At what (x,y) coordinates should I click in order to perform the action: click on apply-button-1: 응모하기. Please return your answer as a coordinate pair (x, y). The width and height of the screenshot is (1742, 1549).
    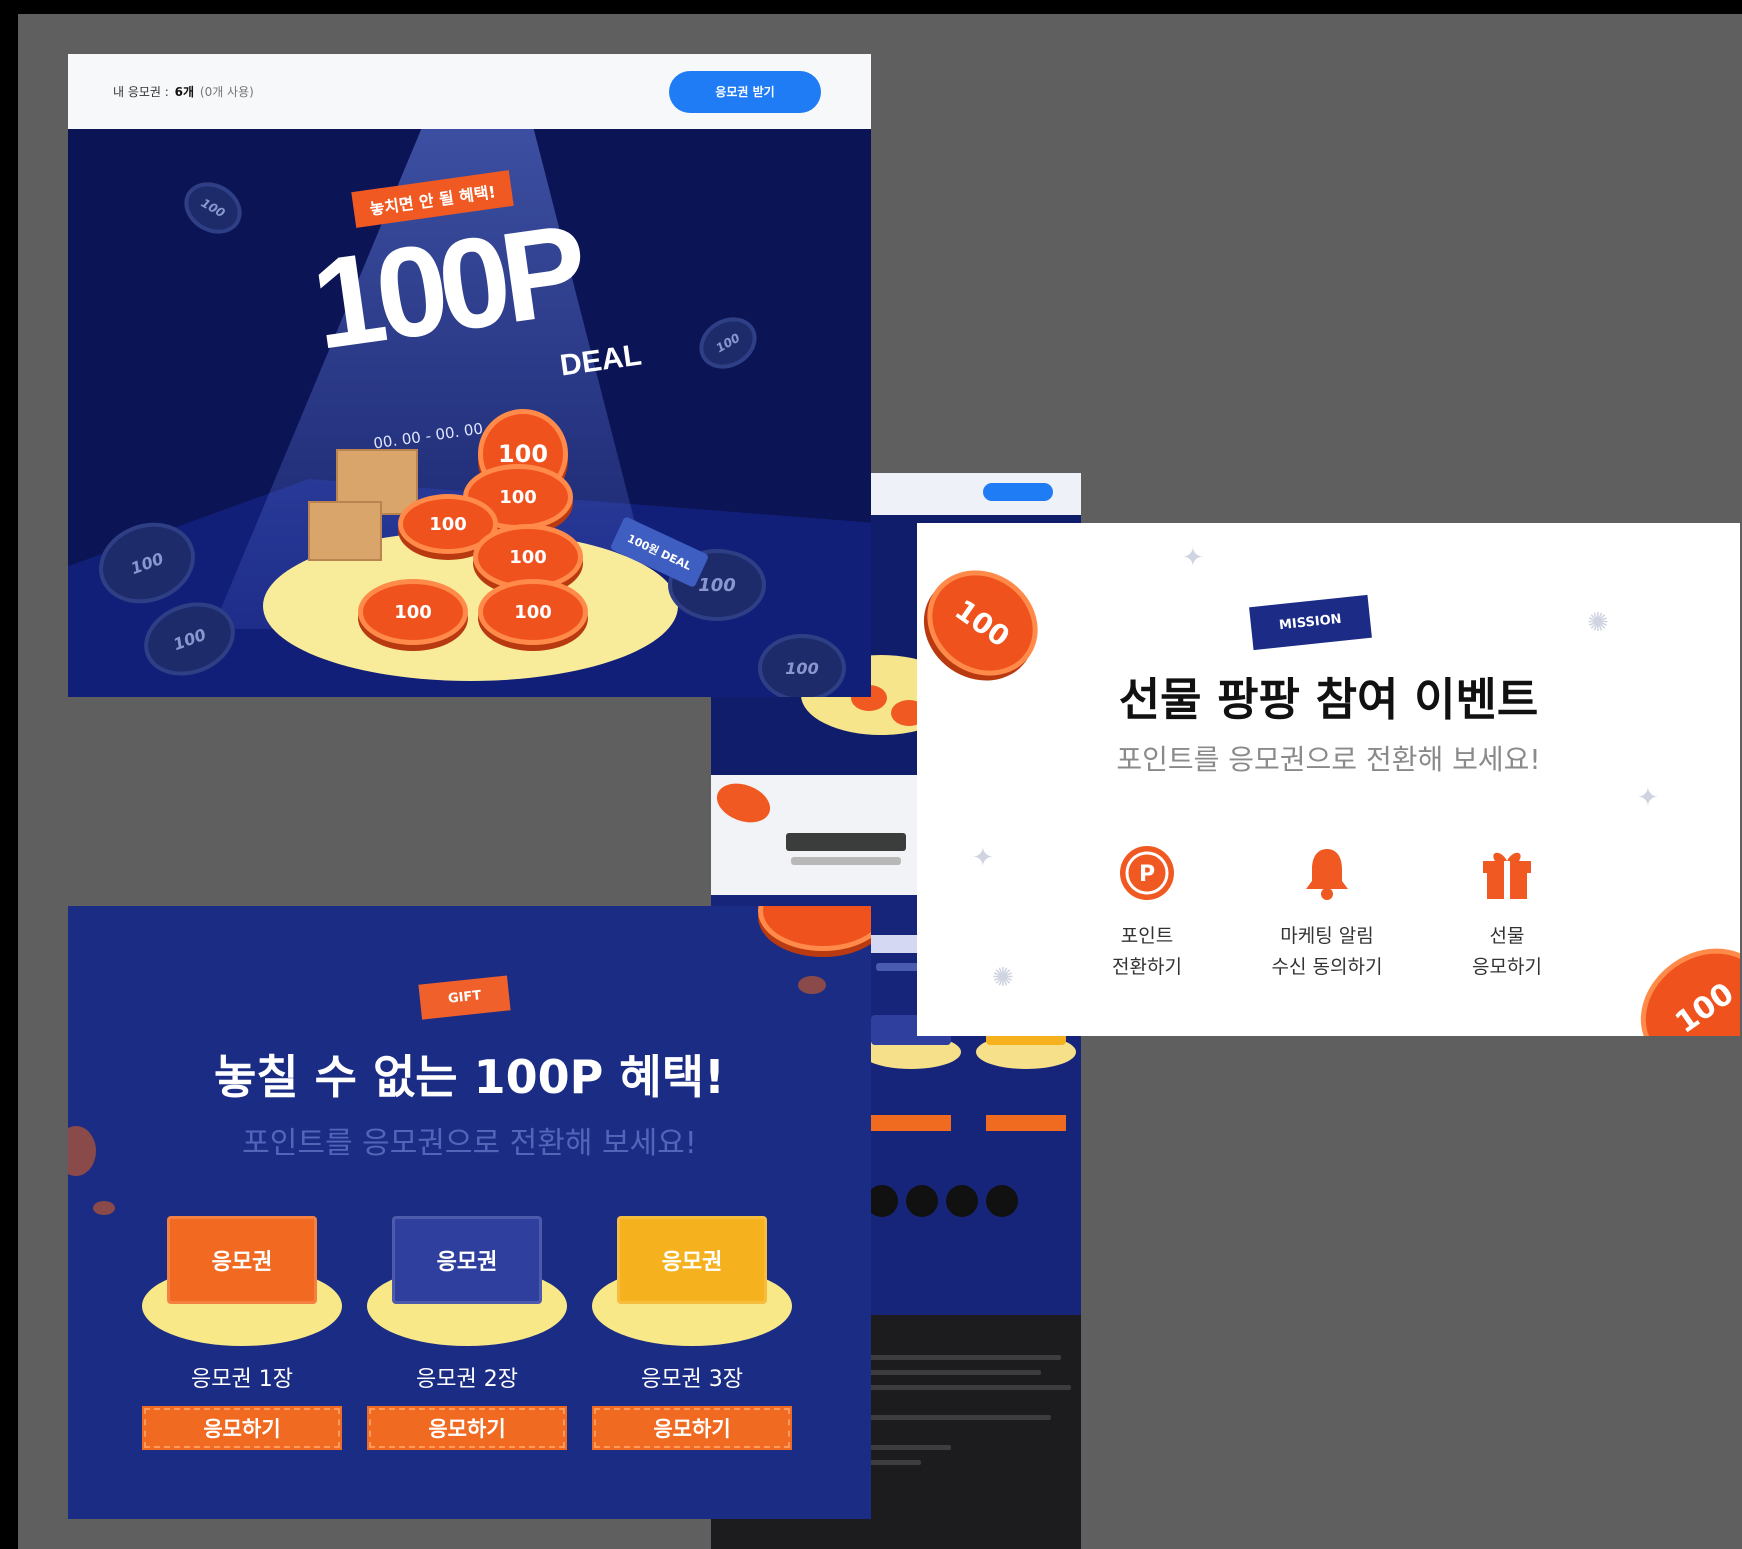
    Looking at the image, I should click on (242, 1428).